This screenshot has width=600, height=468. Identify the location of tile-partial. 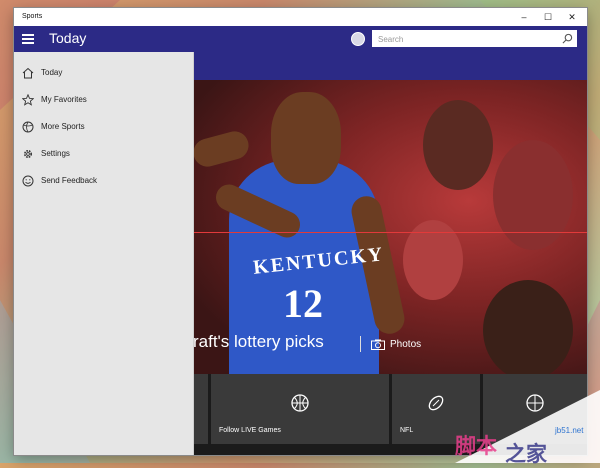
(200, 409).